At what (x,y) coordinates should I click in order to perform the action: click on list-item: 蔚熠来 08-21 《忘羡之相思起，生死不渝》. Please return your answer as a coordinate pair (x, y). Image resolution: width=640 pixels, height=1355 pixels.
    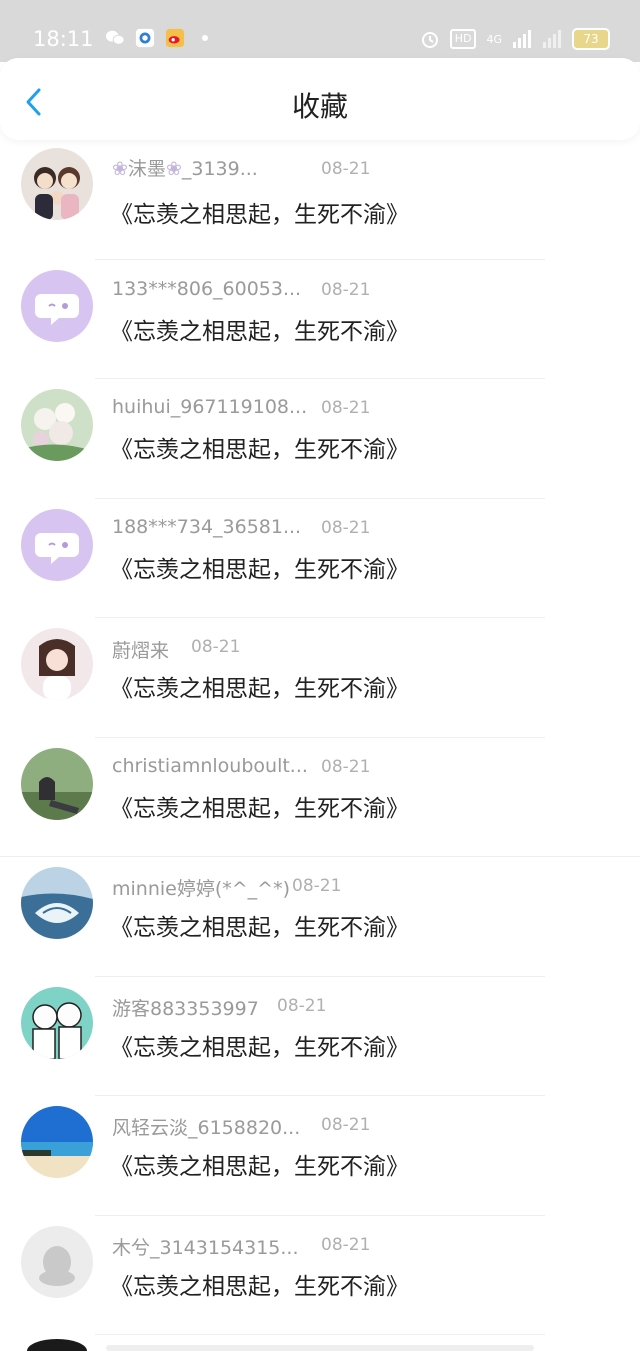
    Looking at the image, I should click on (320, 678).